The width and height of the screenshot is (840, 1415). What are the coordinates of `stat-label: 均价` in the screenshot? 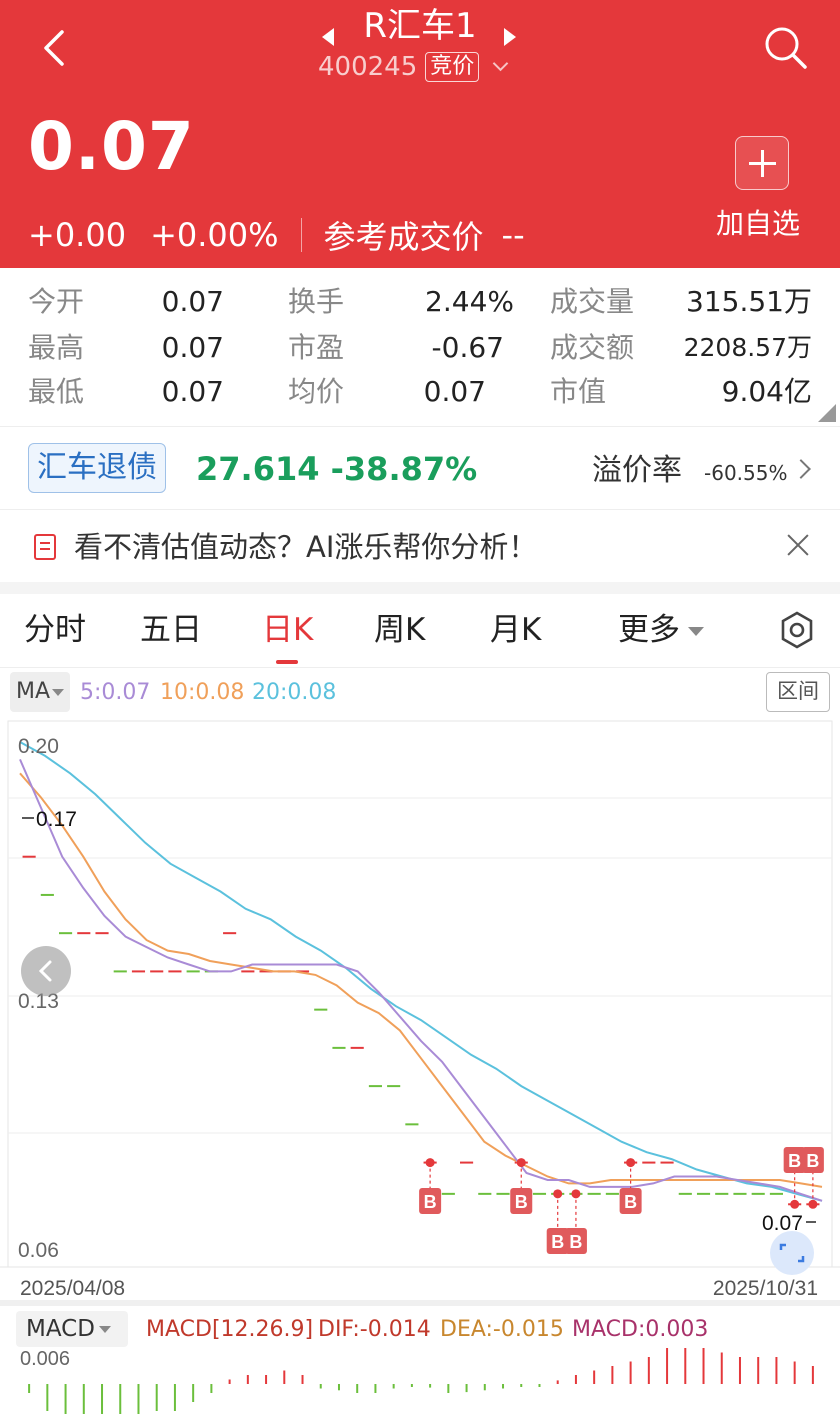 It's located at (316, 391).